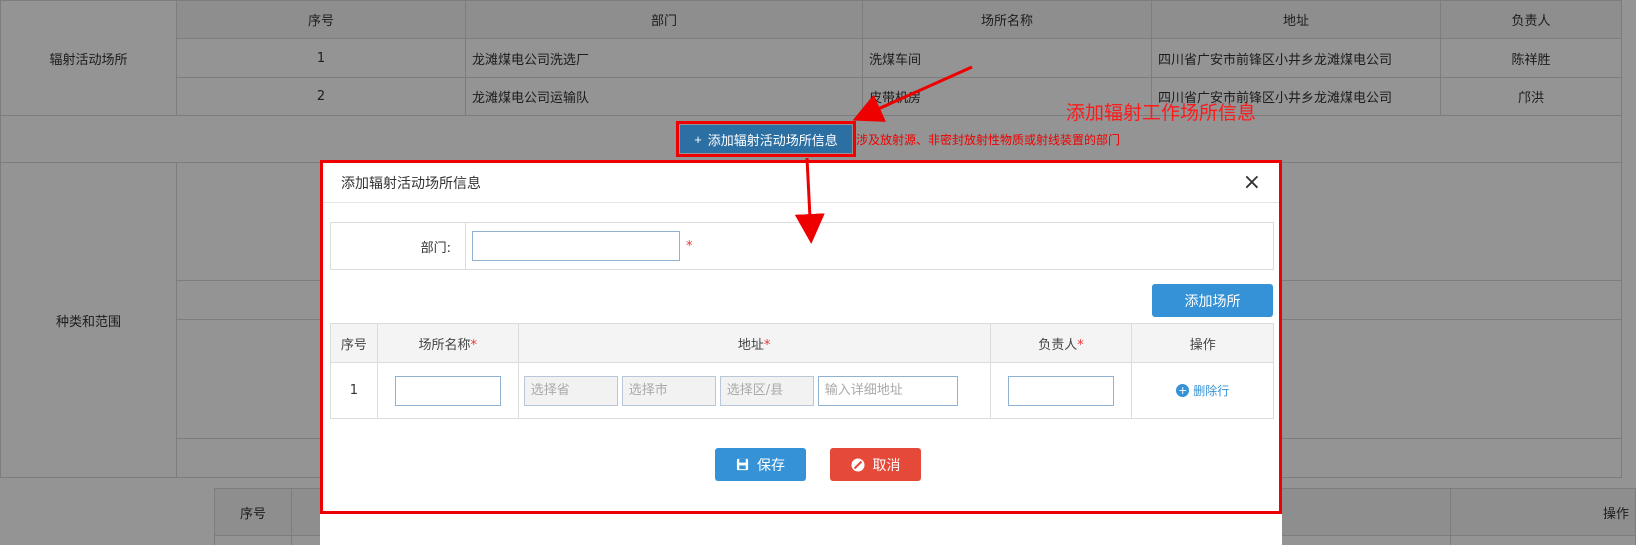 The image size is (1636, 545). Describe the element at coordinates (321, 96) in the screenshot. I see `bg-row-2-no: 2` at that location.